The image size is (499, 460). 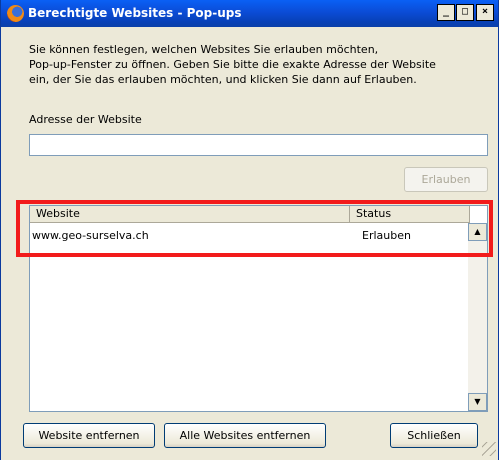 I want to click on allow-button: Erlauben, so click(x=446, y=179).